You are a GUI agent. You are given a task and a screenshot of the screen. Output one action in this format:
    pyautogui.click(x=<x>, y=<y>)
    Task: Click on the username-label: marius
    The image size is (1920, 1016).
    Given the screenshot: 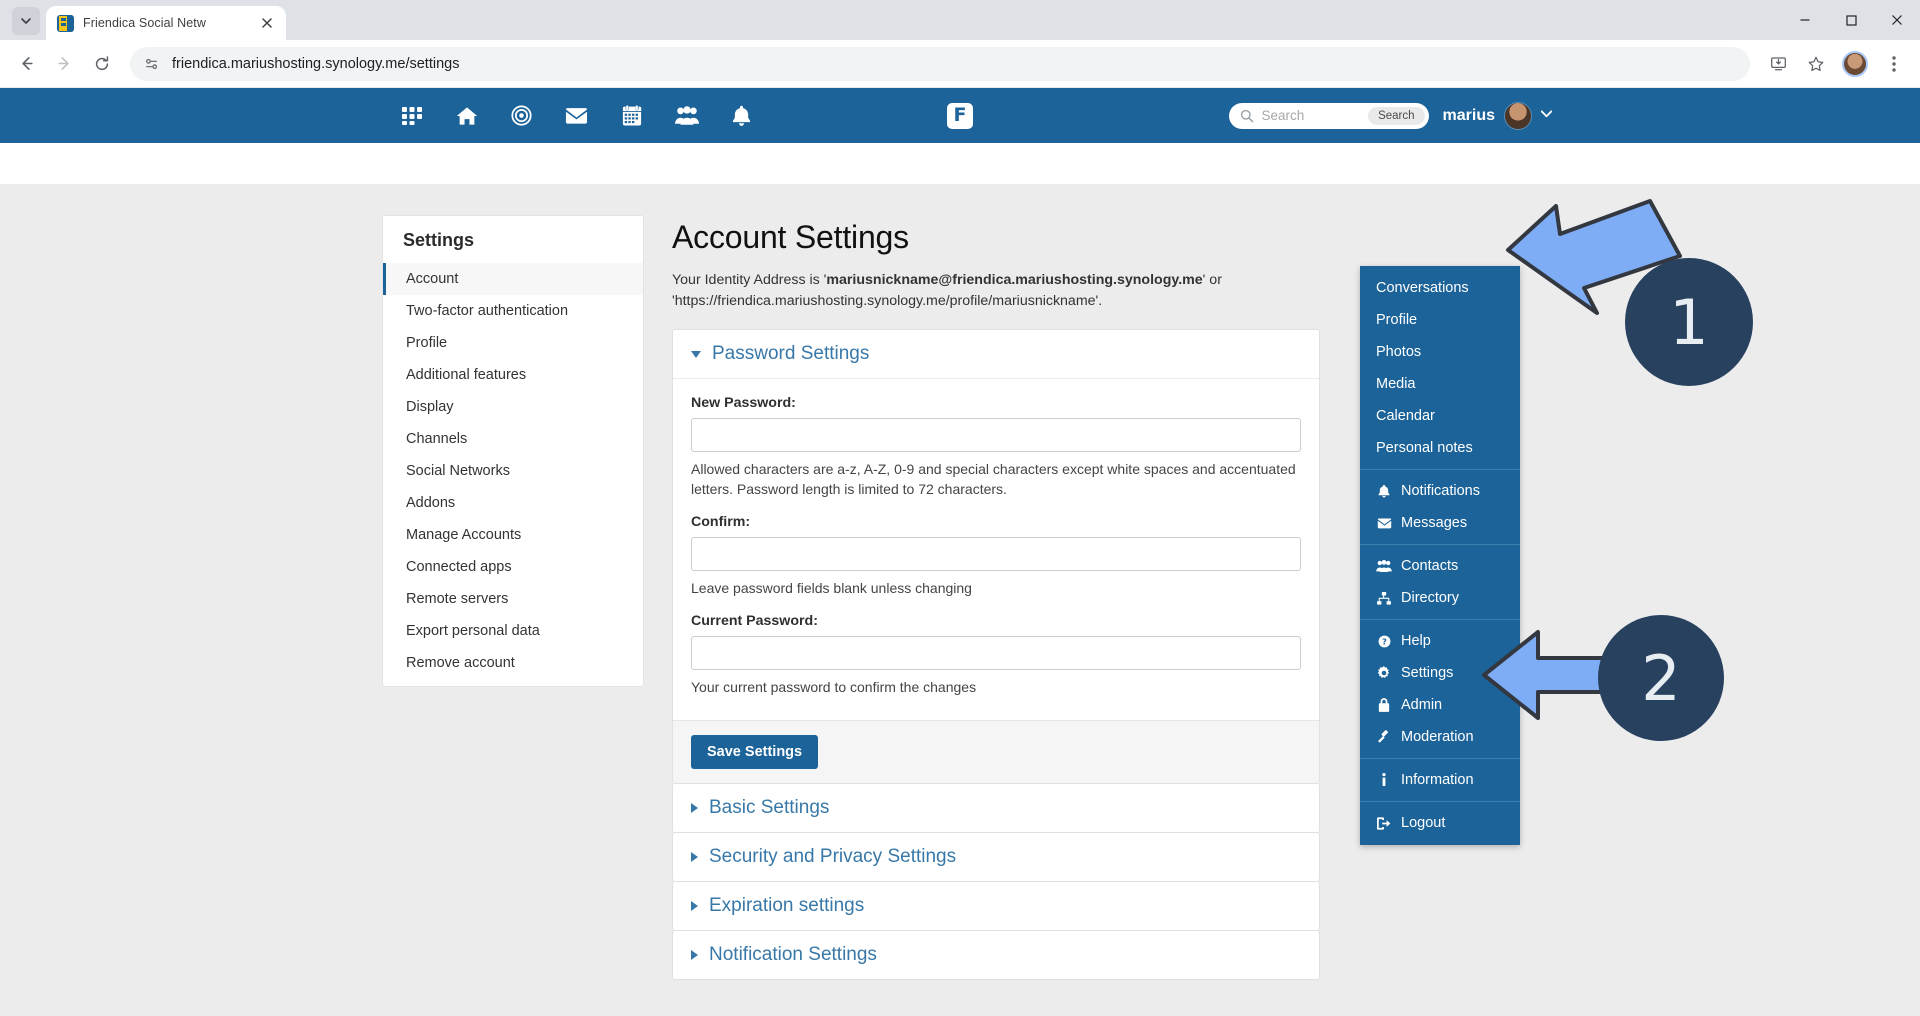 What is the action you would take?
    pyautogui.click(x=1468, y=115)
    